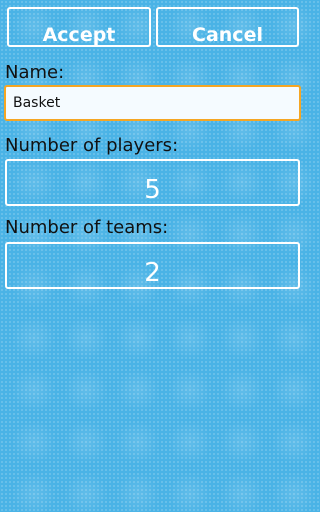 Image resolution: width=320 pixels, height=512 pixels. What do you see at coordinates (35, 72) in the screenshot?
I see `name-label: Name:` at bounding box center [35, 72].